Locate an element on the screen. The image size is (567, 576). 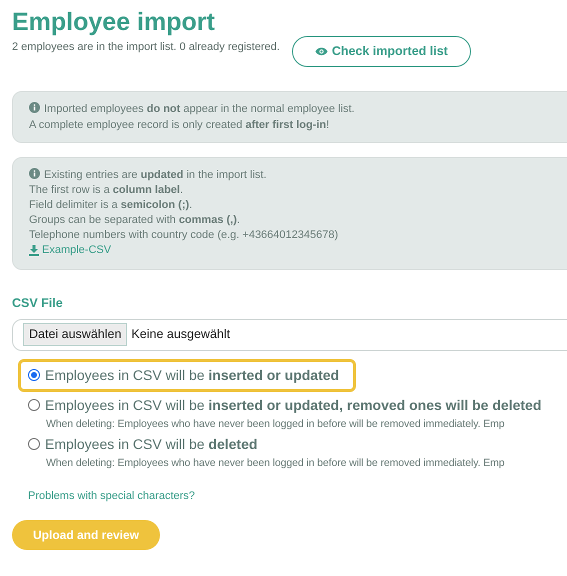
option-label: Employees in CSV will be deleted is located at coordinates (151, 444).